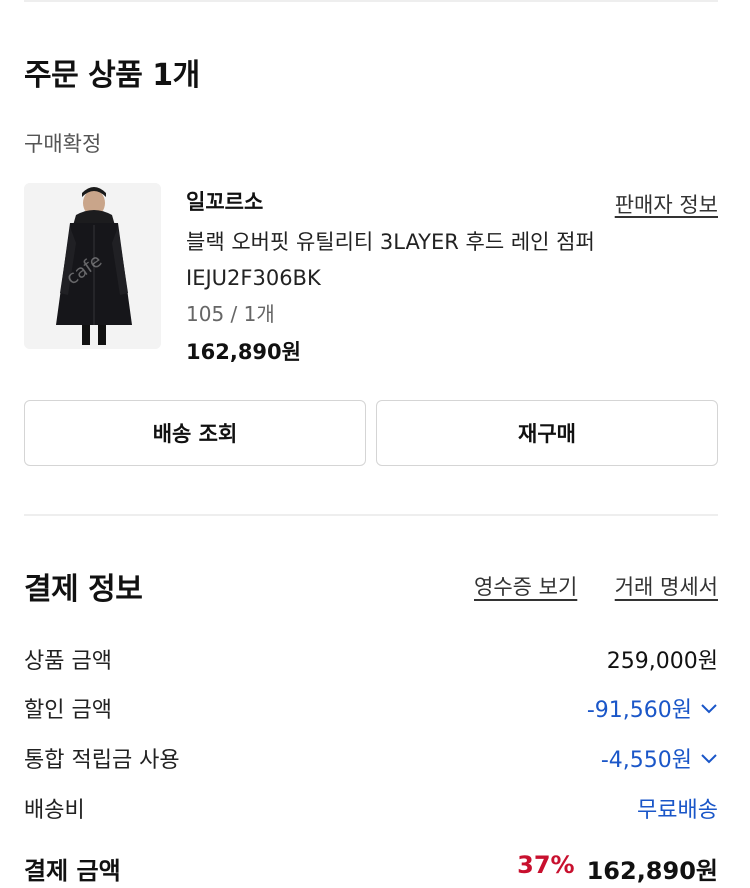  What do you see at coordinates (652, 871) in the screenshot?
I see `total-amount: 162,890원` at bounding box center [652, 871].